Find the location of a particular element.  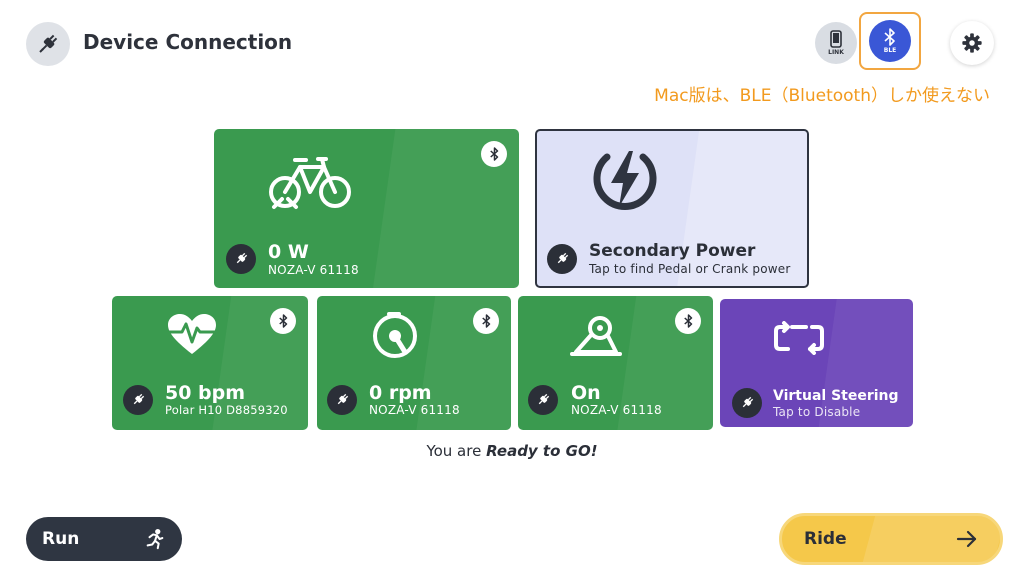

secondary-power-subtitle: Tap to find Pedal or Crank power is located at coordinates (690, 269).